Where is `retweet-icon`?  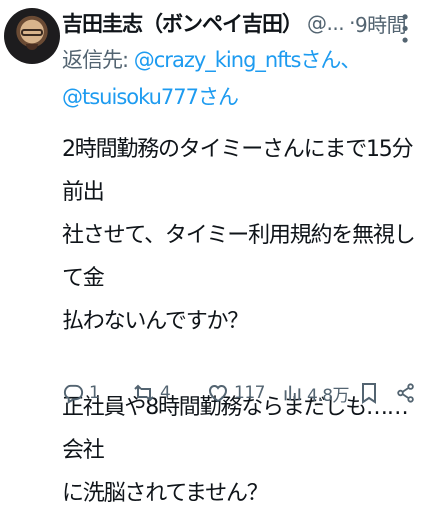
retweet-icon is located at coordinates (144, 393).